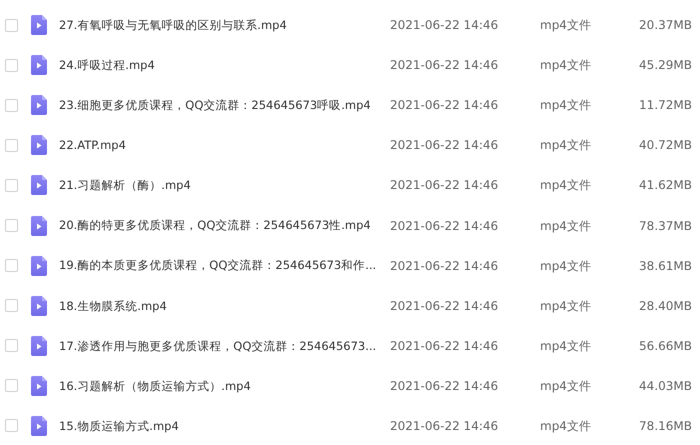 This screenshot has width=700, height=445. I want to click on file-size: 78.16MB, so click(665, 426).